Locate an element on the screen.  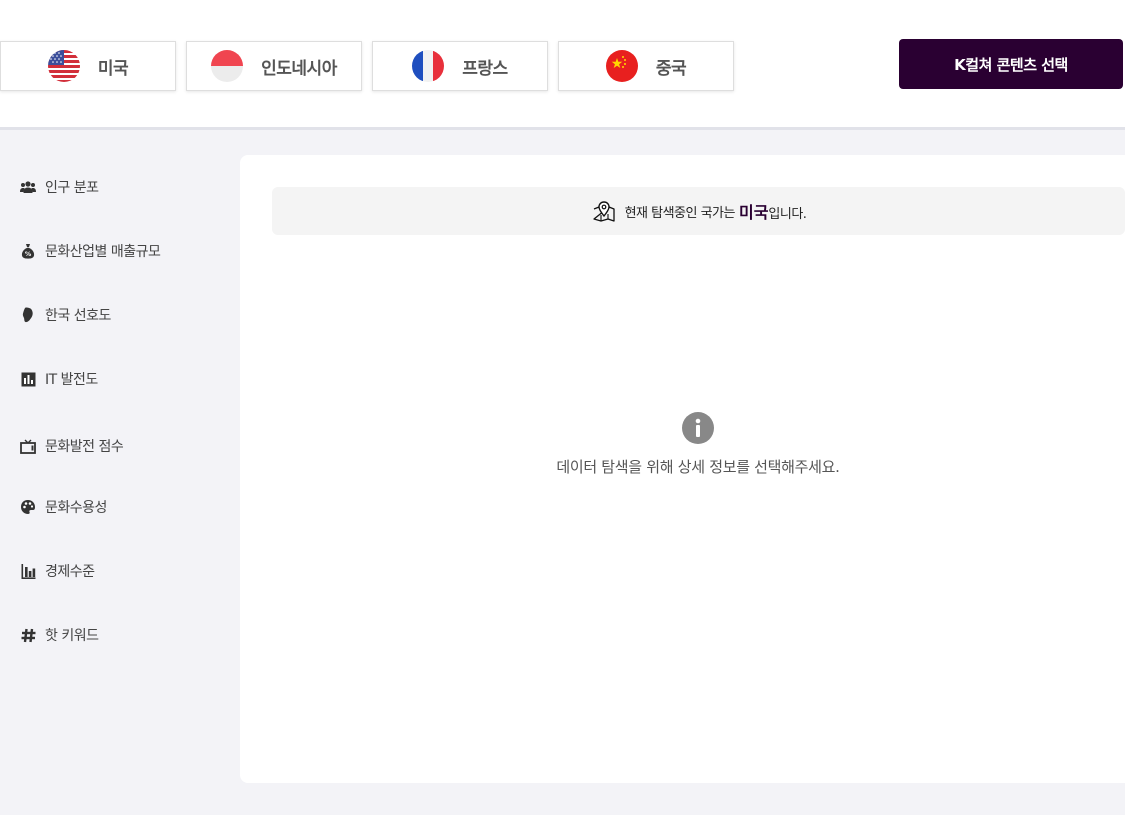
sidebar-item-label: 문화수용성 is located at coordinates (76, 508).